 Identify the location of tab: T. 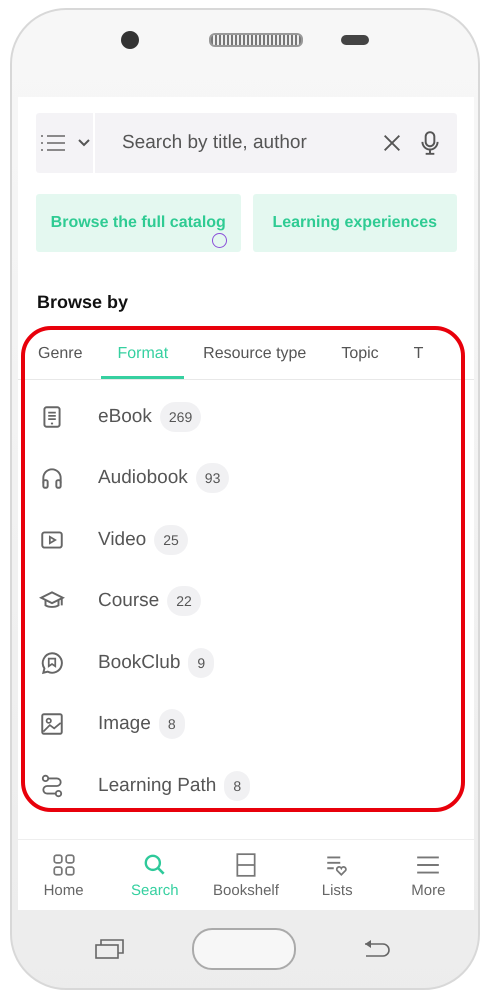
(419, 357).